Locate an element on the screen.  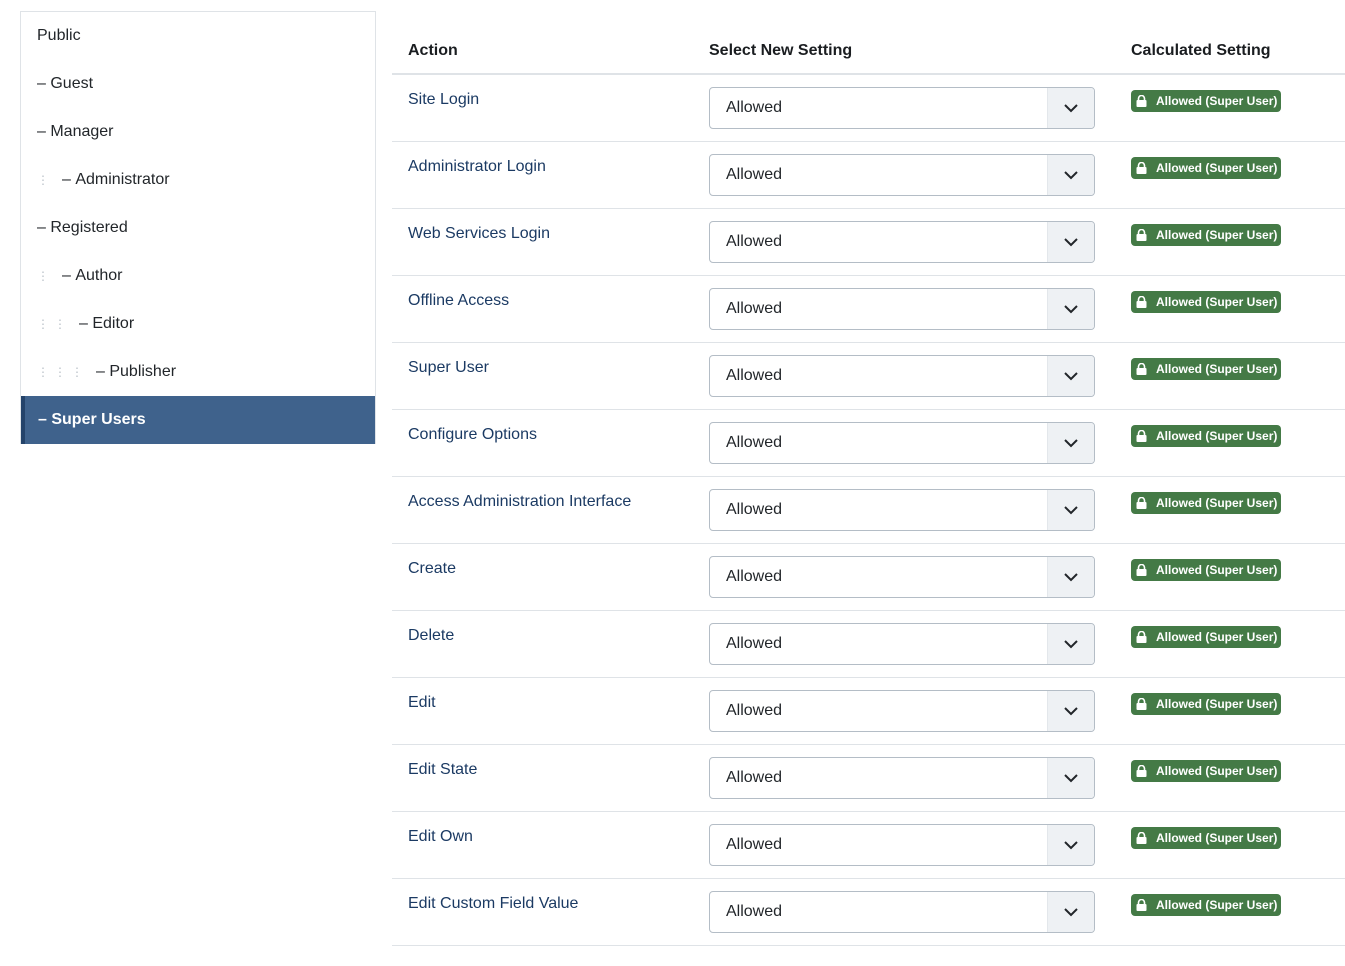
group-item-public: Public is located at coordinates (198, 36).